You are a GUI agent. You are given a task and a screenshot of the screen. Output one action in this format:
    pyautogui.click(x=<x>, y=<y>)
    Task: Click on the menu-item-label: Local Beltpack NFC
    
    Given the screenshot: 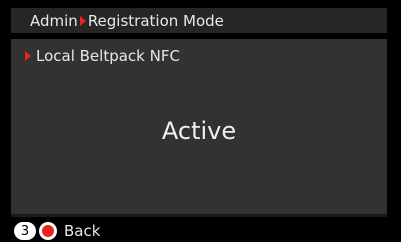 What is the action you would take?
    pyautogui.click(x=108, y=56)
    